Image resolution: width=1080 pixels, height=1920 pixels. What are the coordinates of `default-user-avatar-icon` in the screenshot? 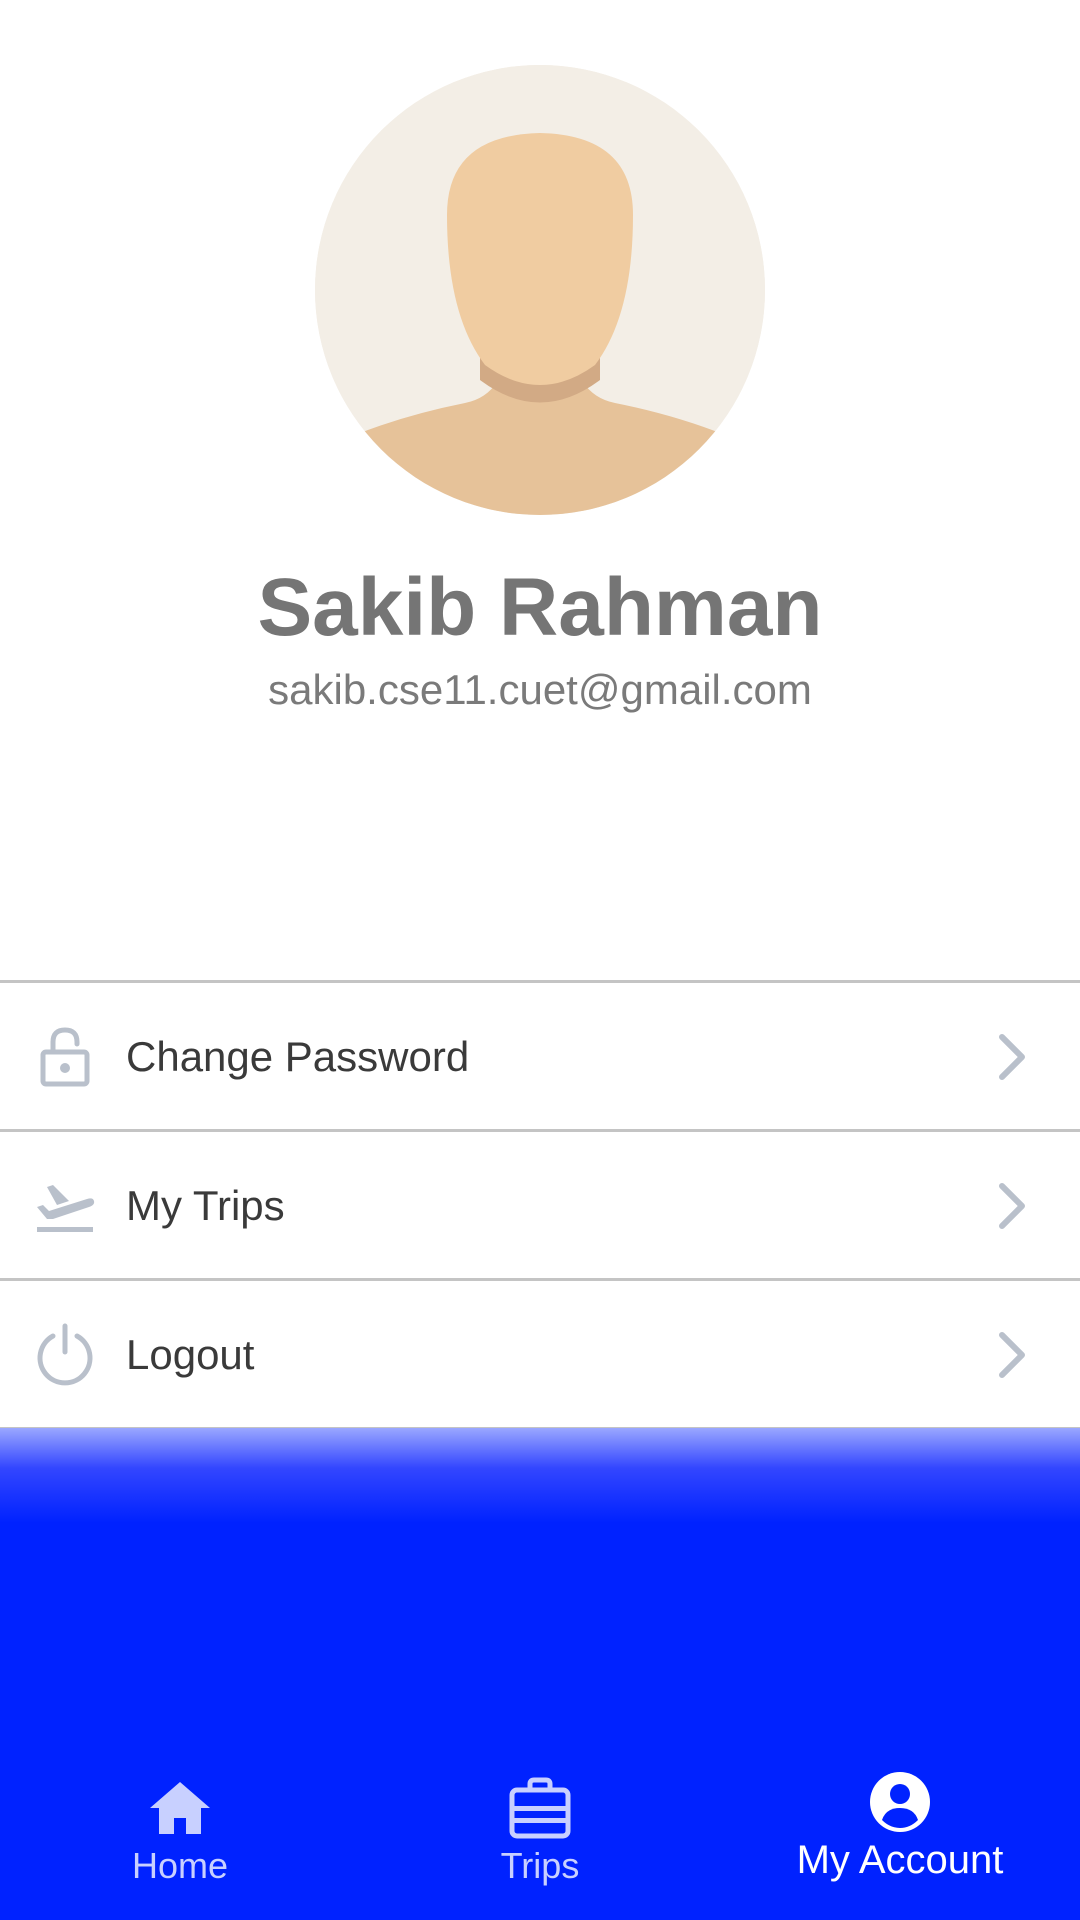 It's located at (540, 290).